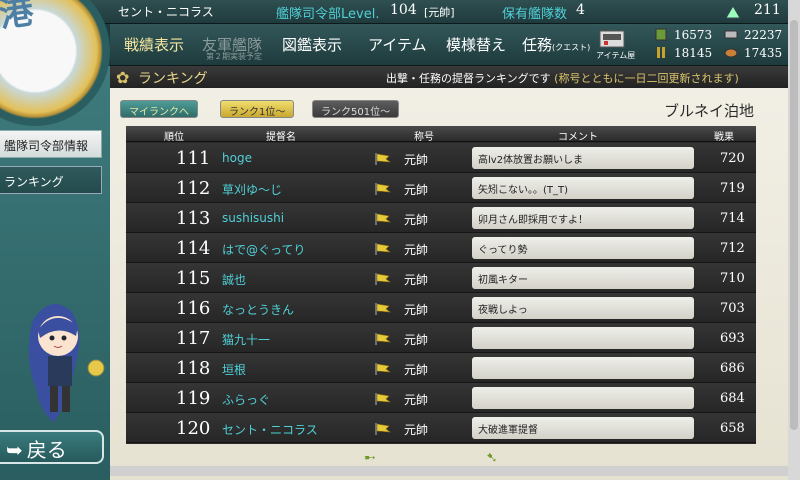 This screenshot has height=480, width=800. I want to click on header-score: 戦果, so click(724, 137).